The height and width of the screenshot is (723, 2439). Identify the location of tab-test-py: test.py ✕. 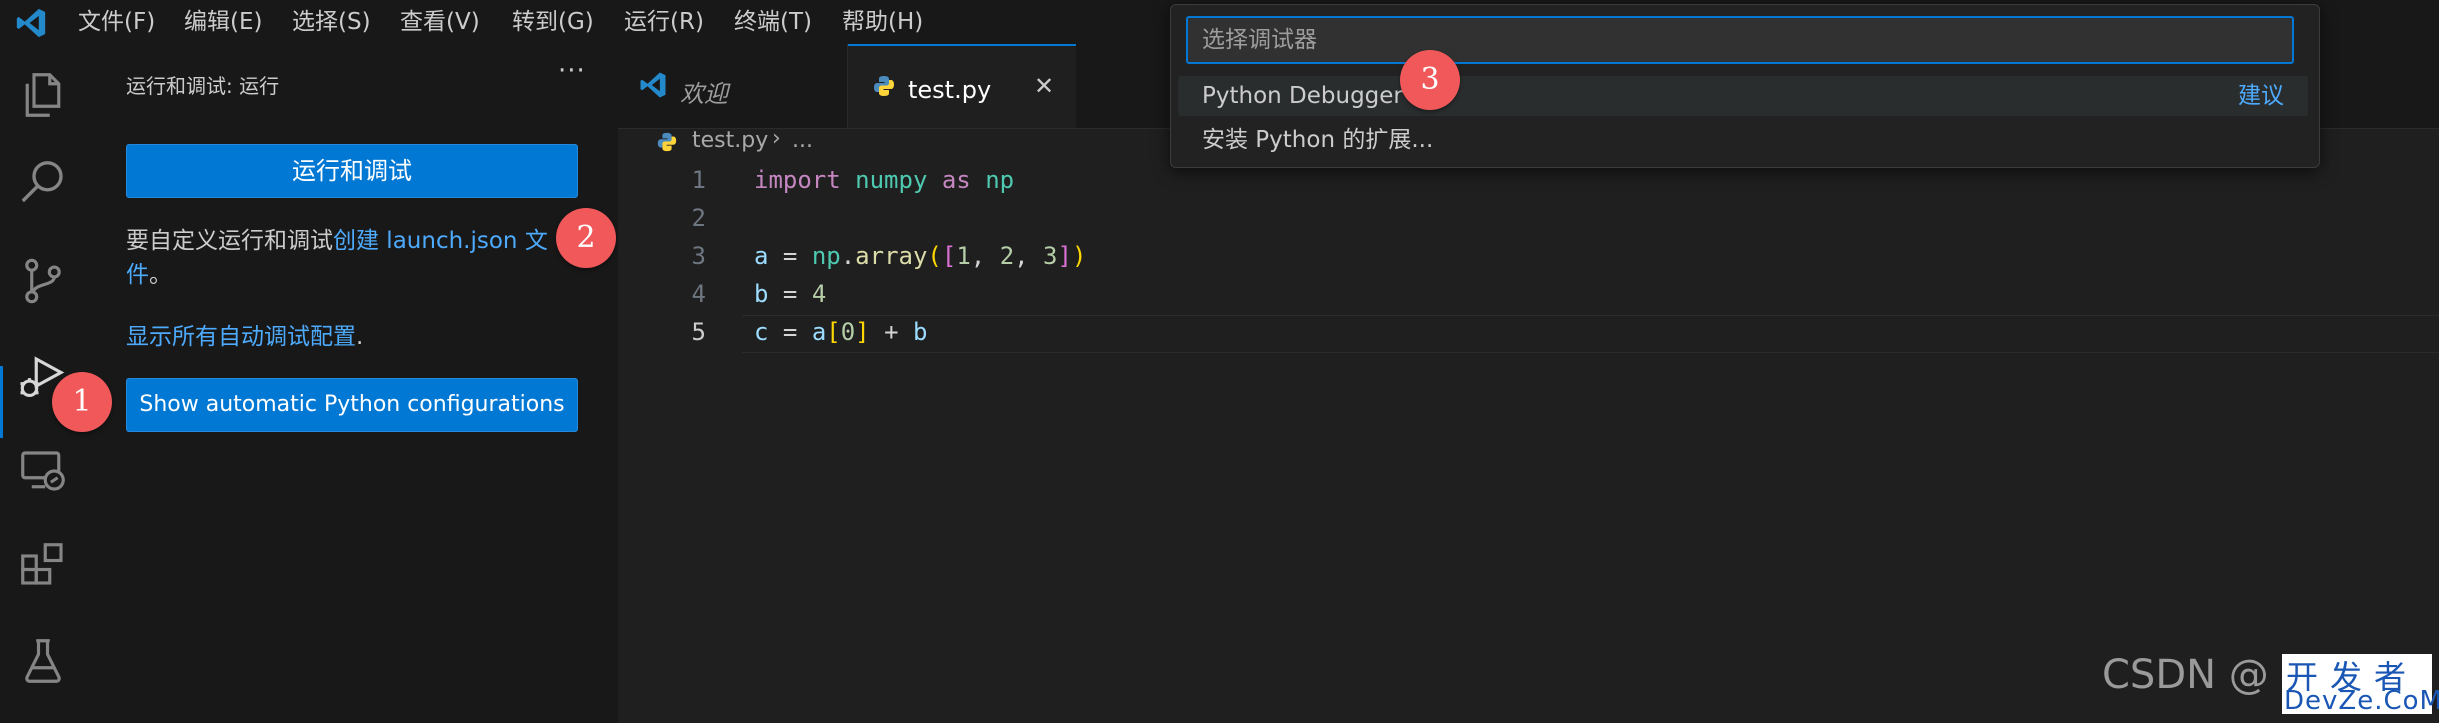
(962, 86).